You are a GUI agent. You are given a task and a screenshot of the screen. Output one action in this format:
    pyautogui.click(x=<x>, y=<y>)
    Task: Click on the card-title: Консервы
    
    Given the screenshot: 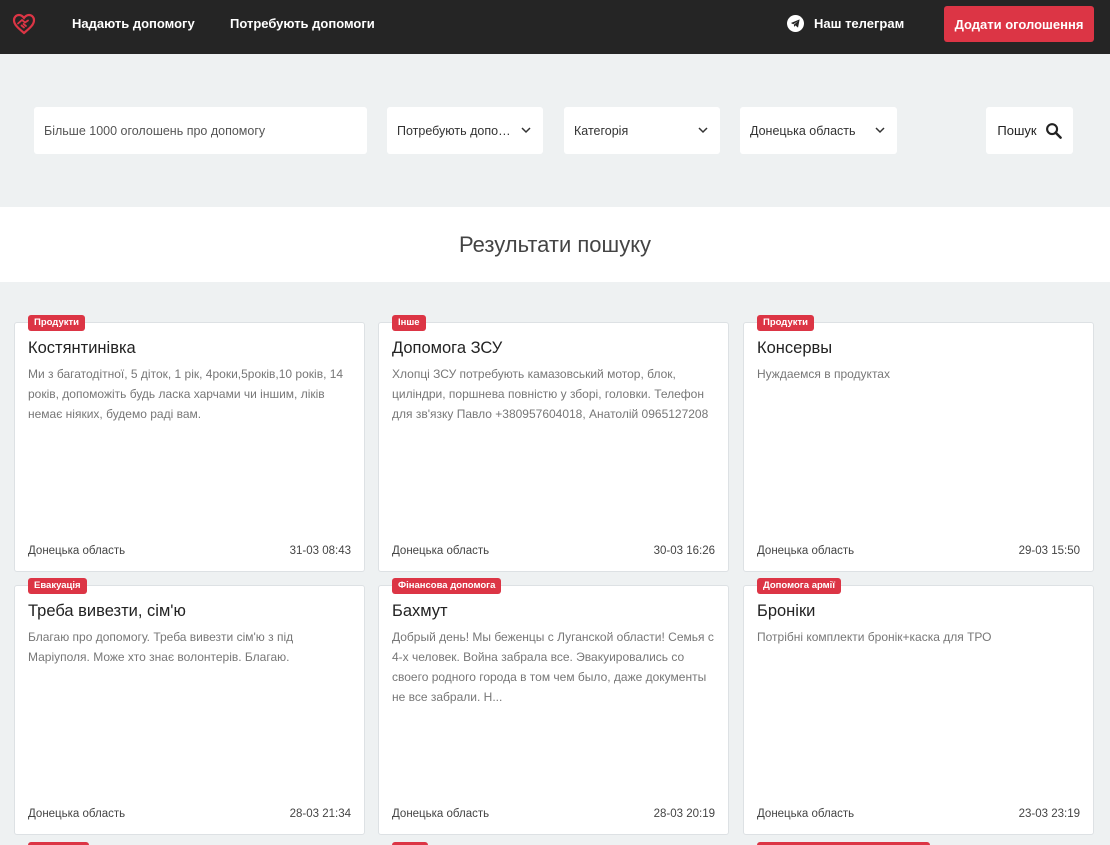 What is the action you would take?
    pyautogui.click(x=795, y=348)
    